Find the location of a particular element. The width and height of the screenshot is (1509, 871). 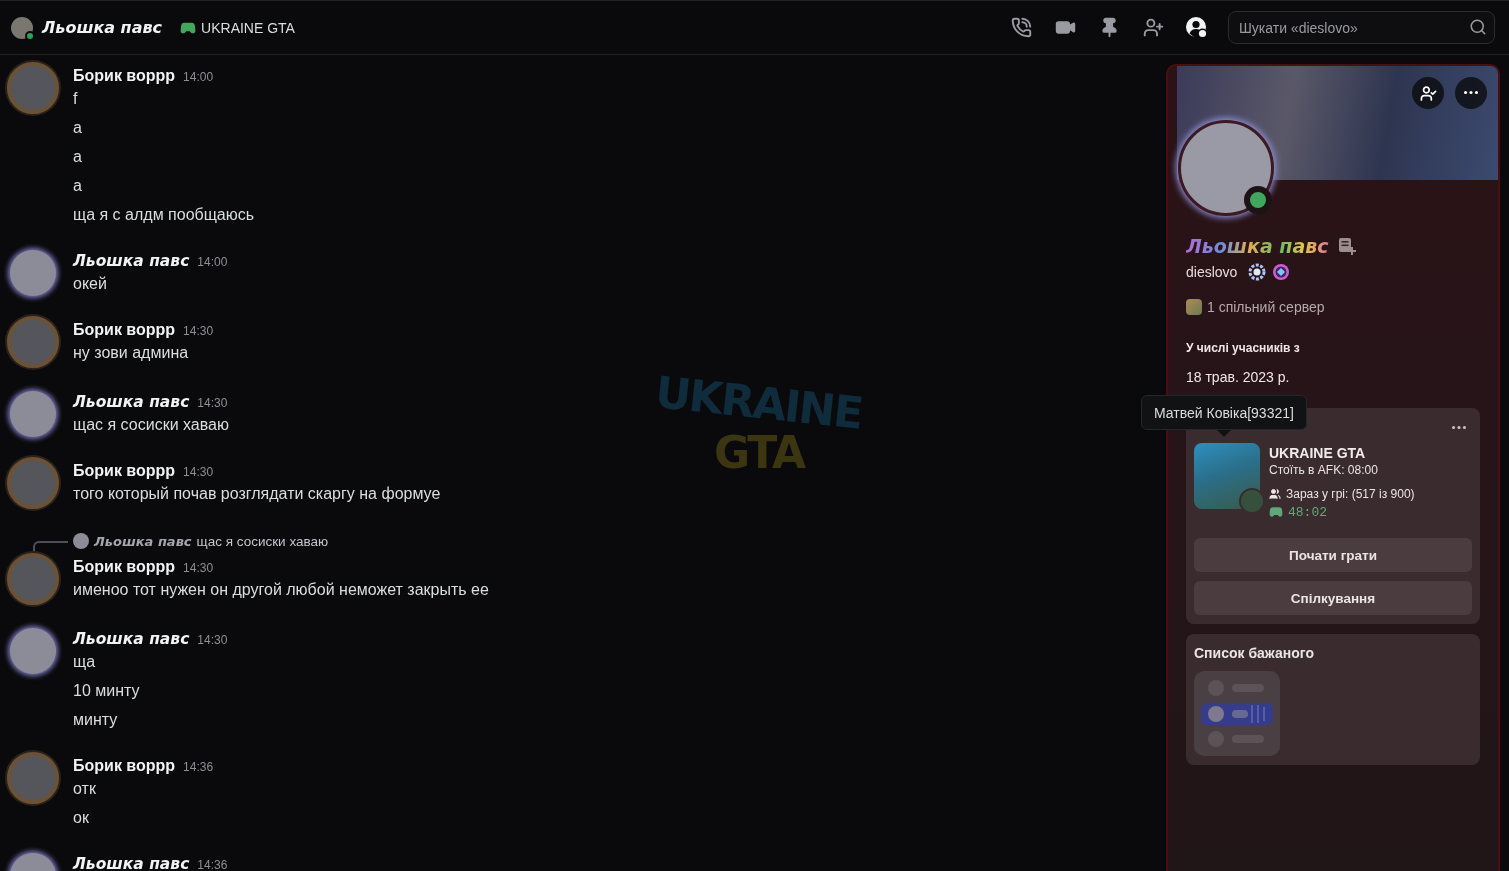

username: dieslovo is located at coordinates (1212, 272).